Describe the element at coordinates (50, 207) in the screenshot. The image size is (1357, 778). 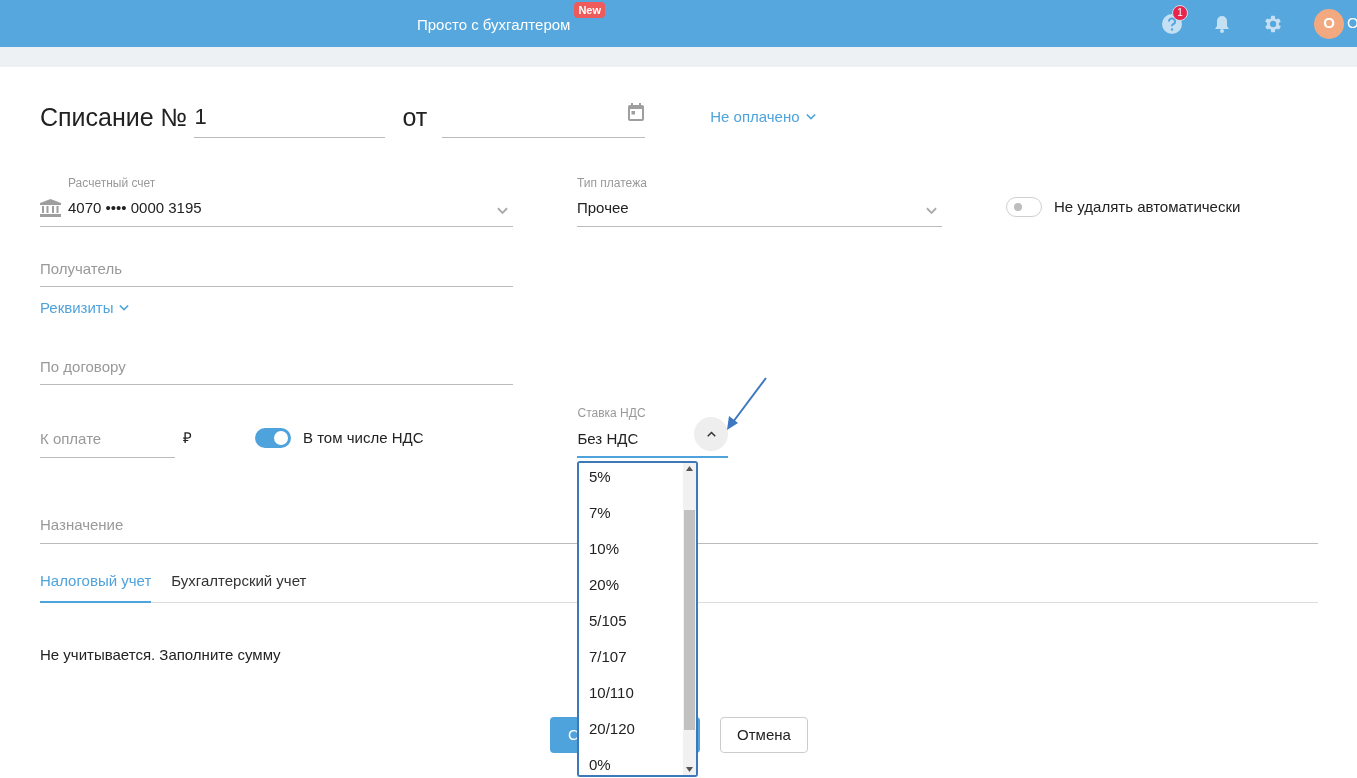
I see `bank-icon` at that location.